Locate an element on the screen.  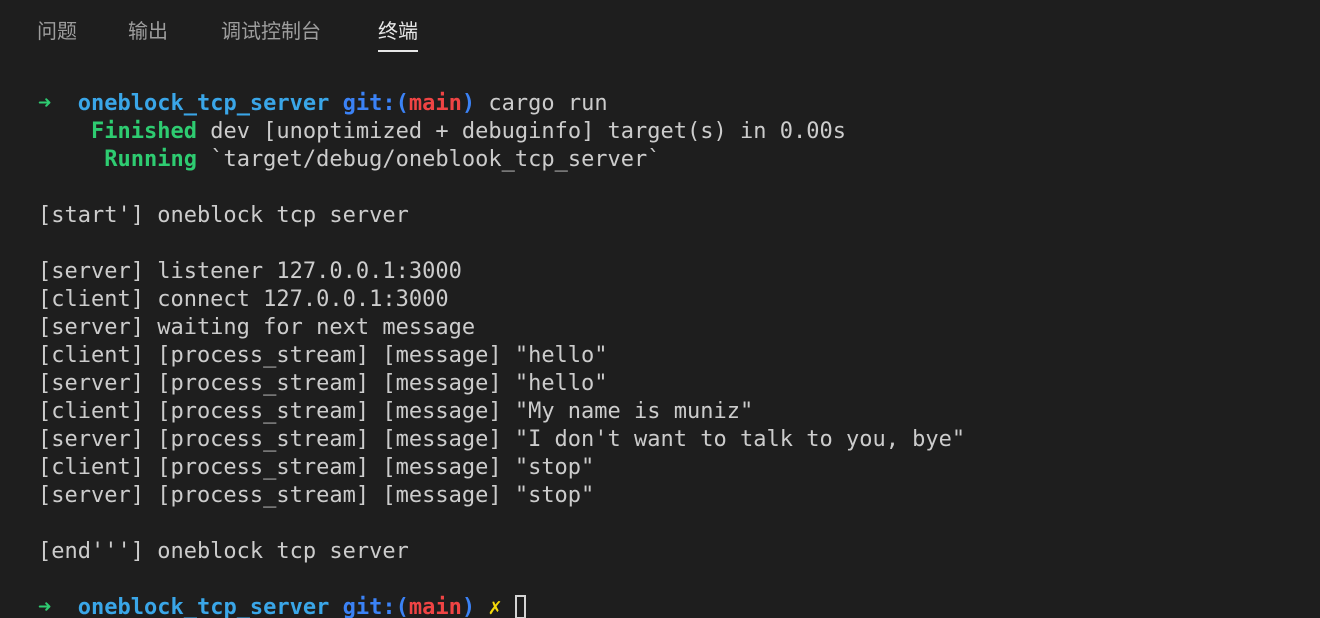
command-text: cargo run is located at coordinates (548, 103).